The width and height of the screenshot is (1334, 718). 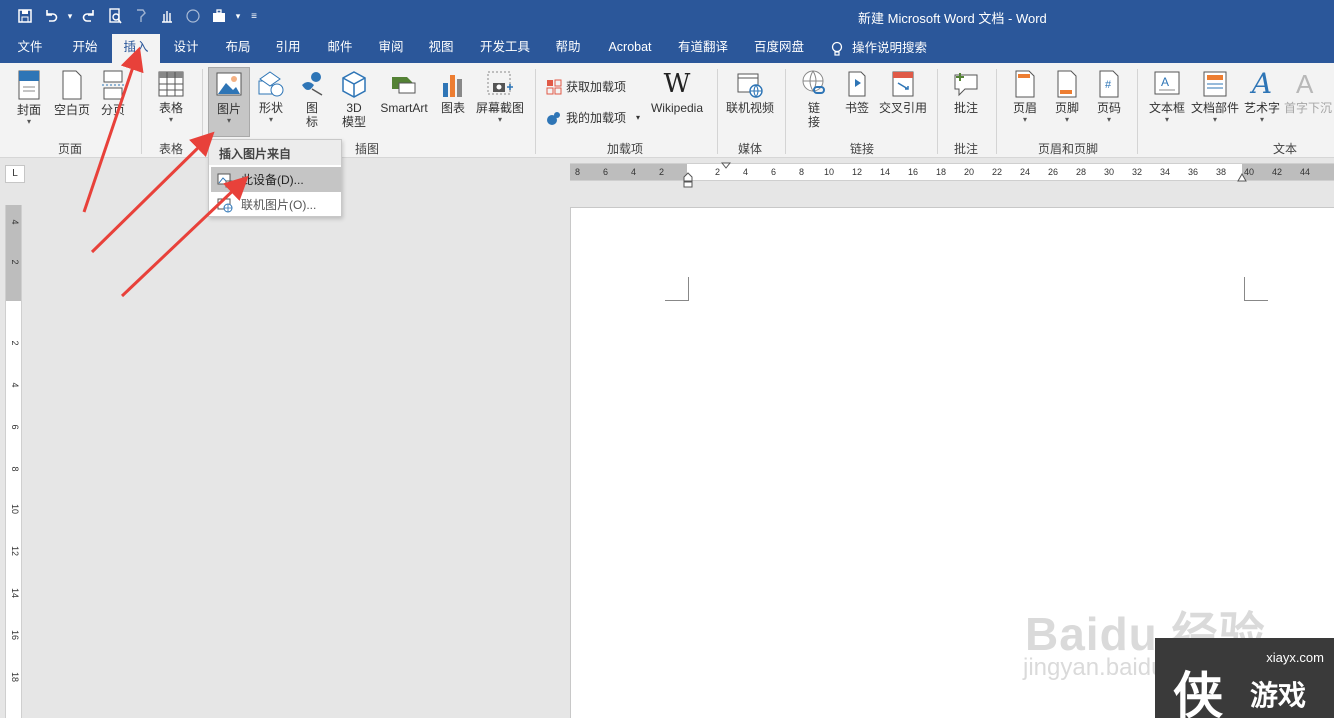 I want to click on icons-button: 图 标, so click(x=312, y=99).